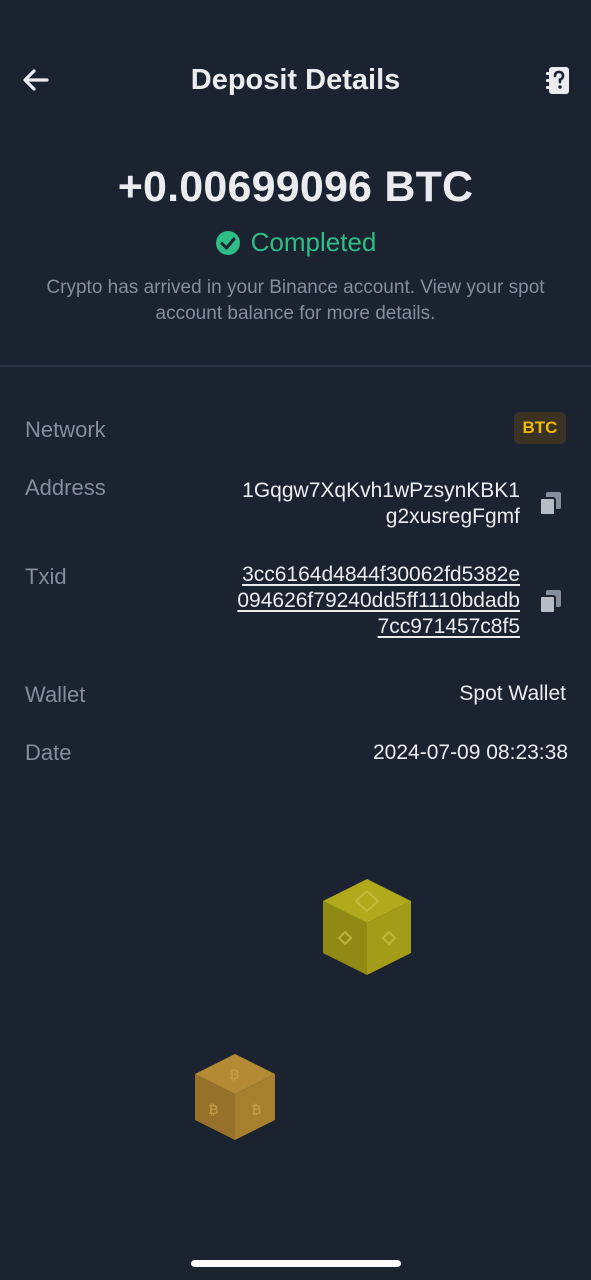 This screenshot has height=1280, width=591. Describe the element at coordinates (355, 575) in the screenshot. I see `txid-line-1: 3cc6164d4844f30062fd5382e` at that location.